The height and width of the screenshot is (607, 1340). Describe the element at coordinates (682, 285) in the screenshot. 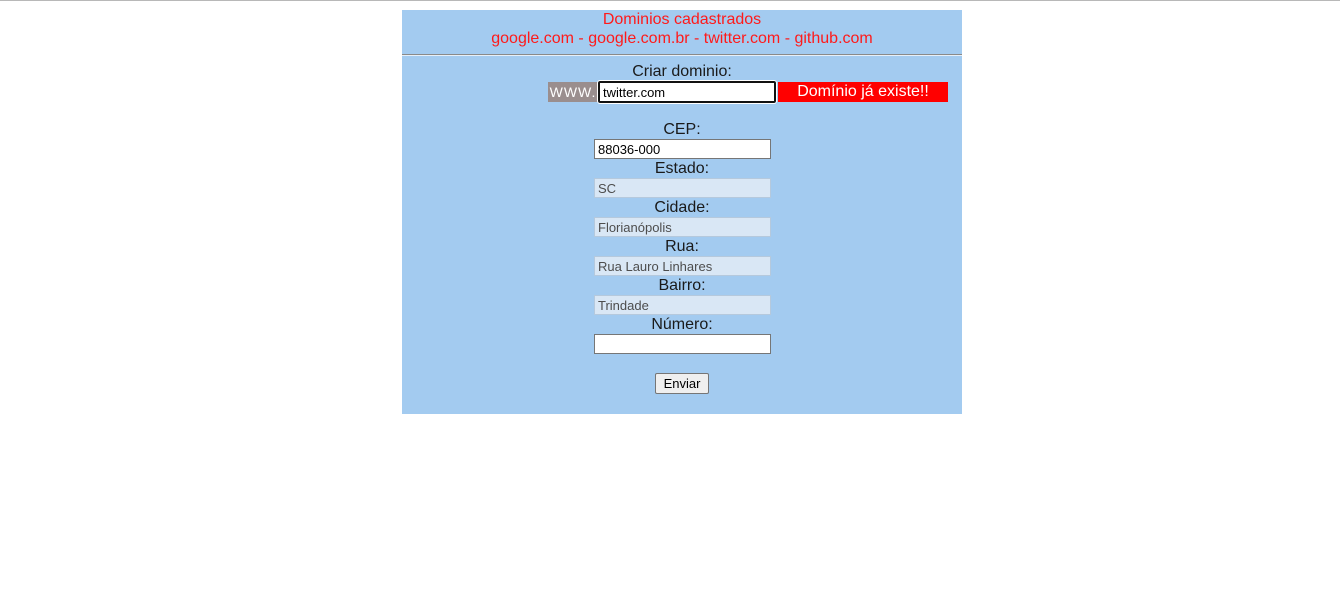

I see `bairro-label: Bairro:` at that location.